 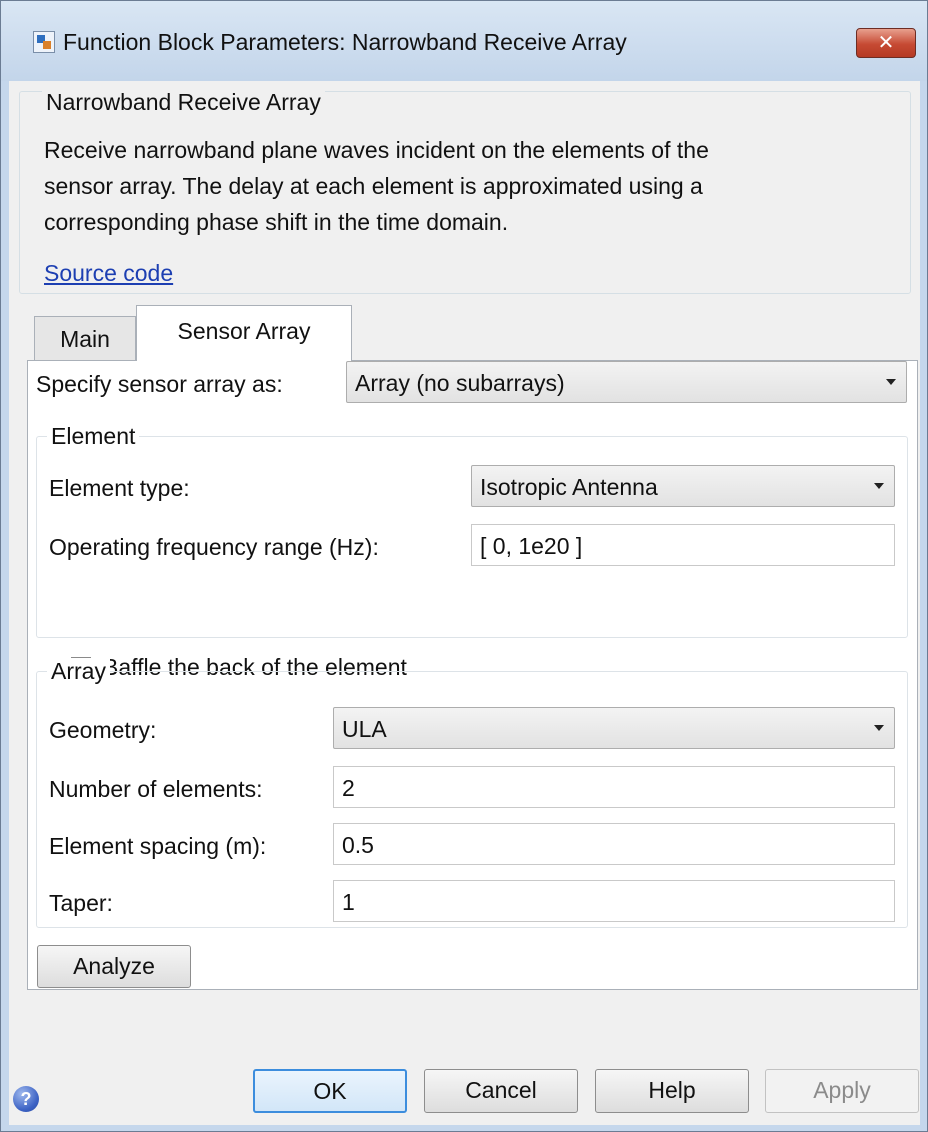 I want to click on taper-label: Taper:, so click(x=81, y=903).